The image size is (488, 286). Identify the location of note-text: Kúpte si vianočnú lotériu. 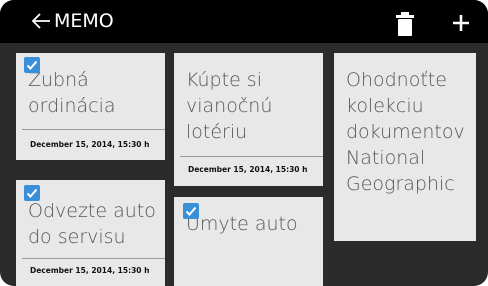
(229, 106).